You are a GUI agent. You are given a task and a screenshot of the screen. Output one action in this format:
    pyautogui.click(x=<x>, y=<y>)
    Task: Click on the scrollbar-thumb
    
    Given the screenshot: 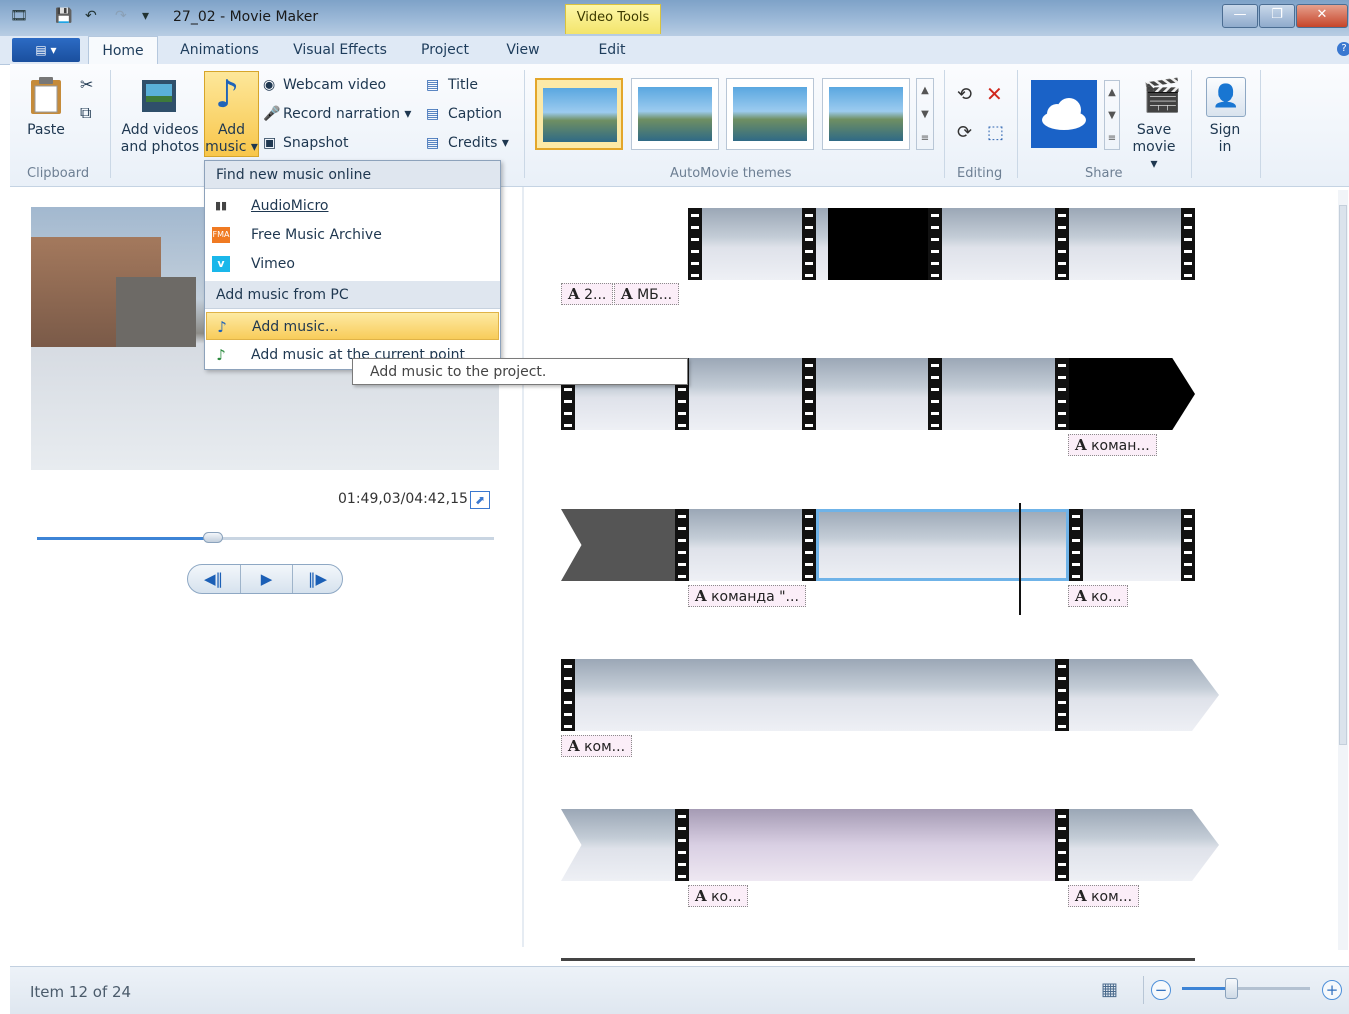 What is the action you would take?
    pyautogui.click(x=1343, y=475)
    